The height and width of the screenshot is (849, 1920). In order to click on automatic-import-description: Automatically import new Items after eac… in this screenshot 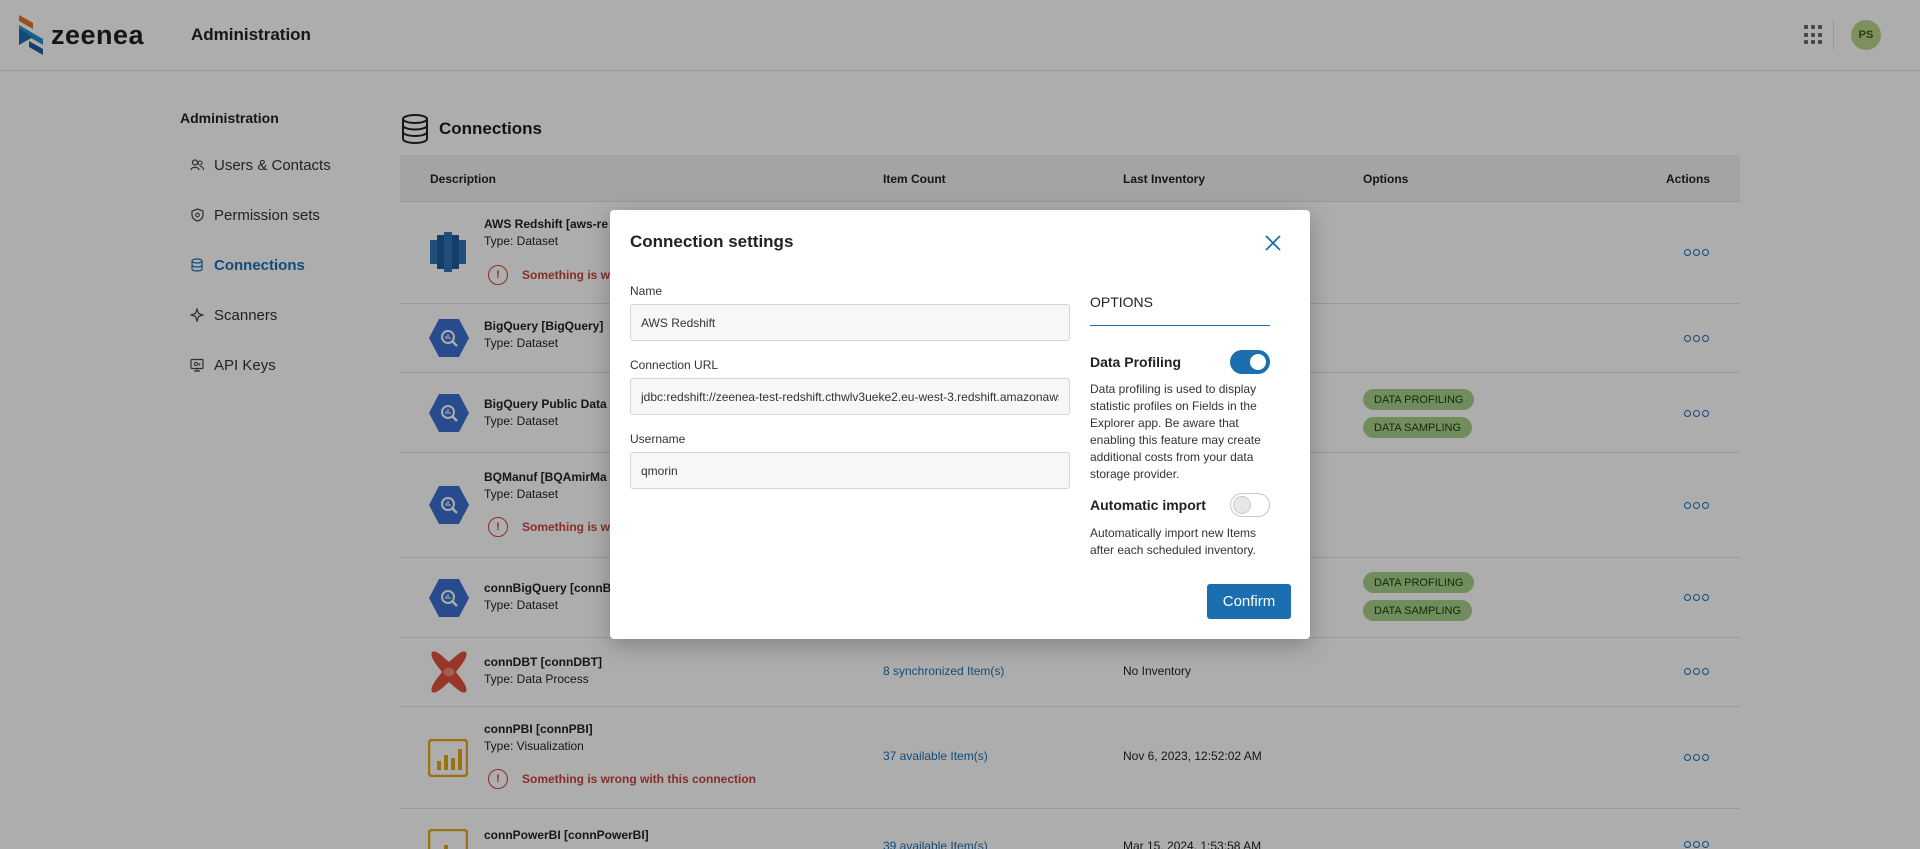, I will do `click(1173, 541)`.